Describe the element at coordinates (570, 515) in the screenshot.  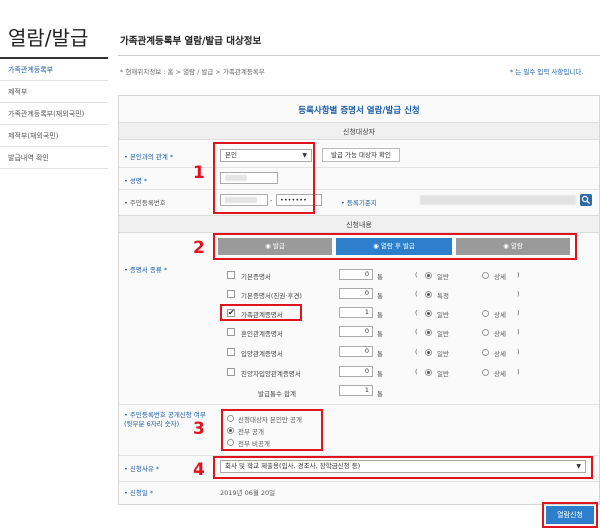
I see `highlight-box-submit` at that location.